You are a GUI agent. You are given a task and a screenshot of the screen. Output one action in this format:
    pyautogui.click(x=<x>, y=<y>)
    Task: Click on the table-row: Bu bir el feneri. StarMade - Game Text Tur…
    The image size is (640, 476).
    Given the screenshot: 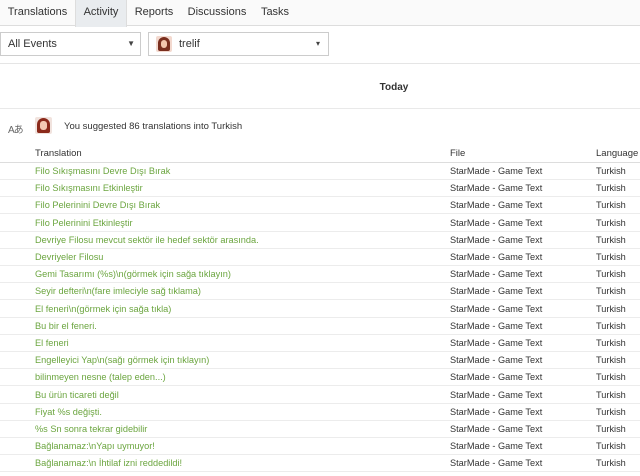 What is the action you would take?
    pyautogui.click(x=320, y=326)
    